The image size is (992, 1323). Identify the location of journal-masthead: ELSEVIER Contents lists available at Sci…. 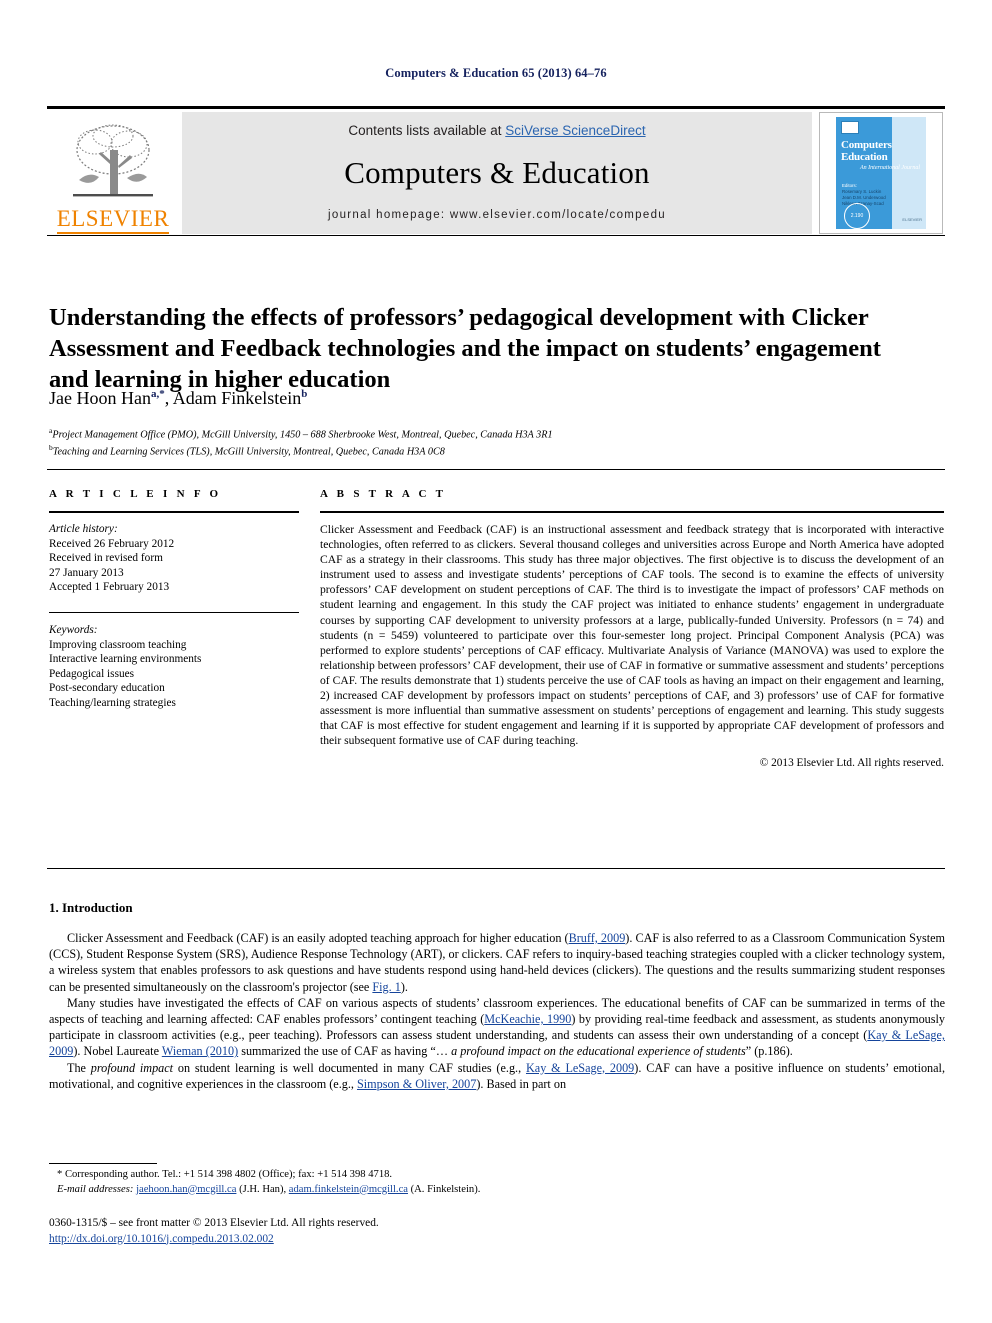
(496, 171).